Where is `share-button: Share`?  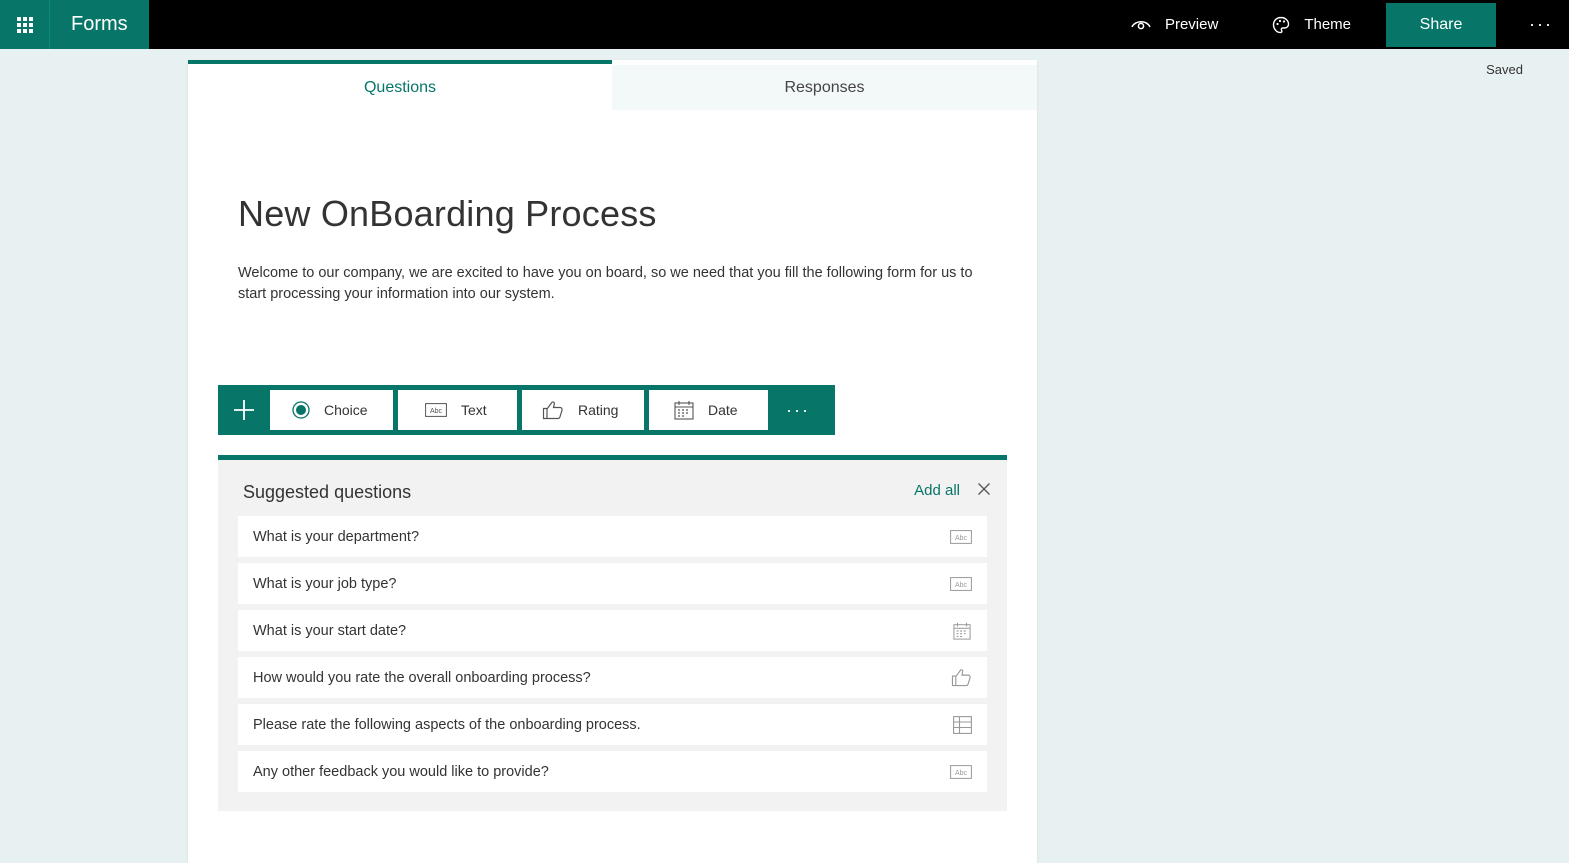 share-button: Share is located at coordinates (1441, 24).